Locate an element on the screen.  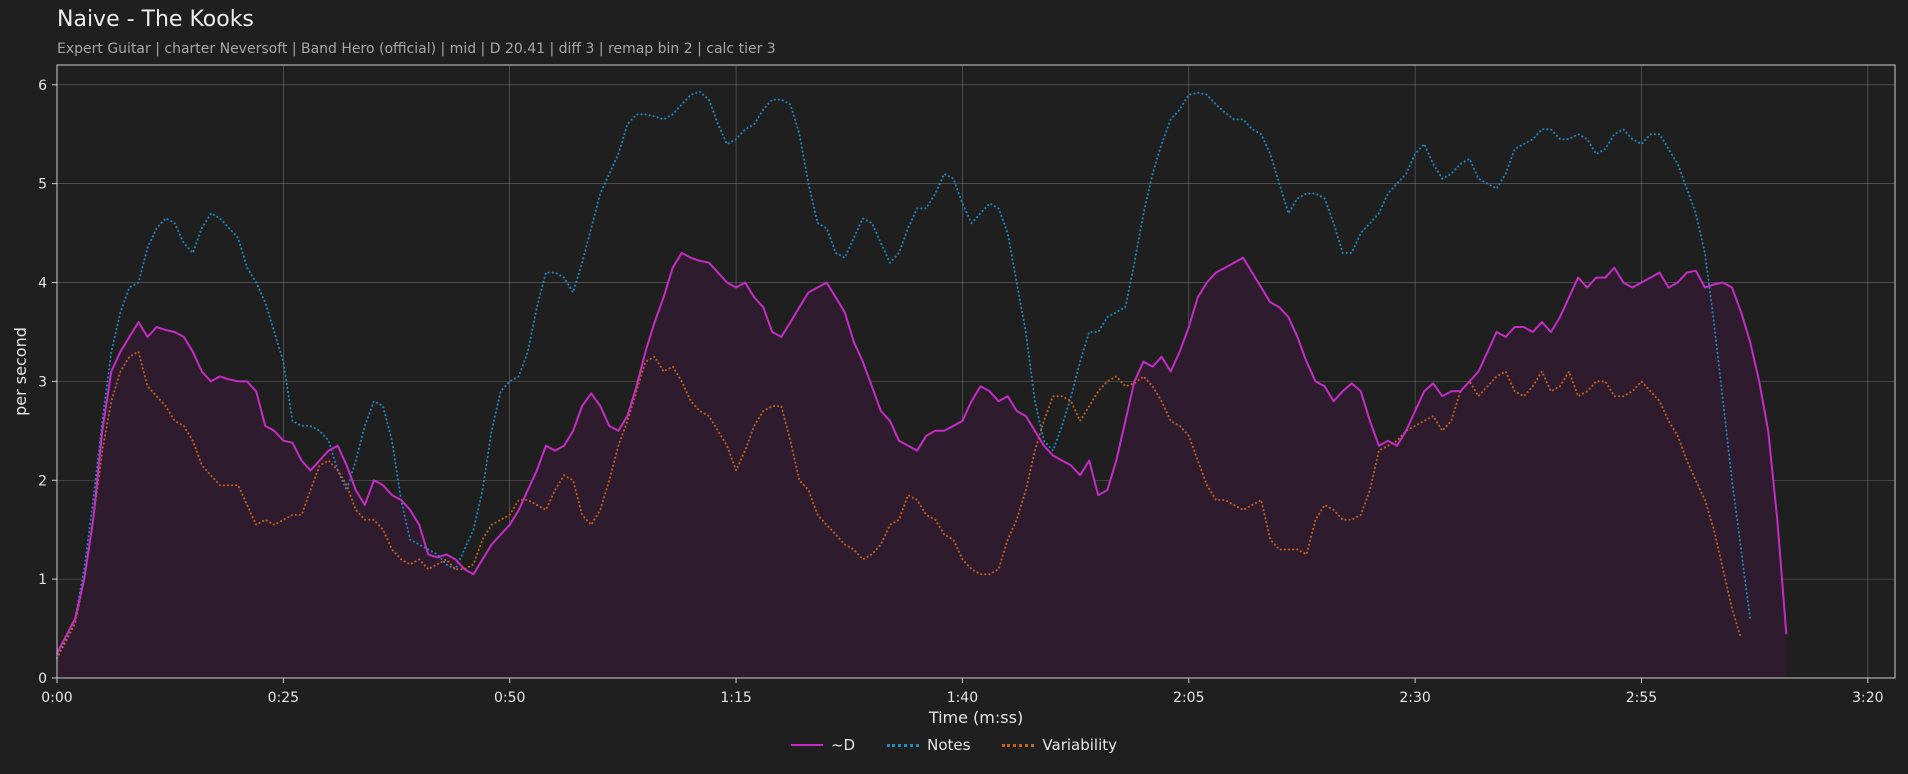
y-tick-label: 2 is located at coordinates (42, 481).